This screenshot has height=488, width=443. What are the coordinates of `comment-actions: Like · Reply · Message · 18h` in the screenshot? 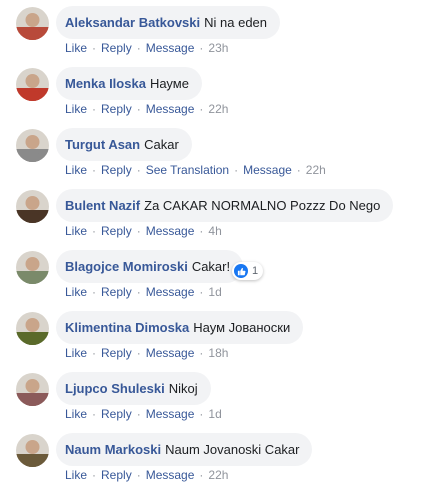 It's located at (146, 353).